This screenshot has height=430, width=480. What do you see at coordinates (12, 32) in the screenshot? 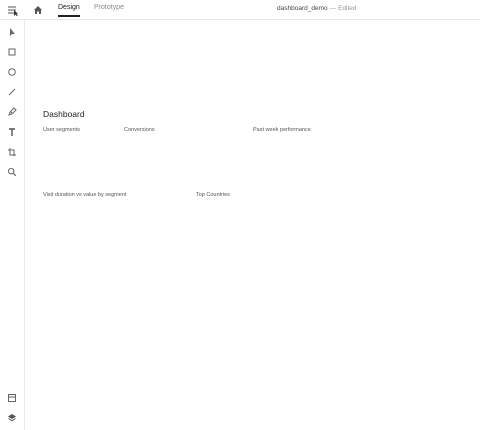
I see `select-tool-icon` at bounding box center [12, 32].